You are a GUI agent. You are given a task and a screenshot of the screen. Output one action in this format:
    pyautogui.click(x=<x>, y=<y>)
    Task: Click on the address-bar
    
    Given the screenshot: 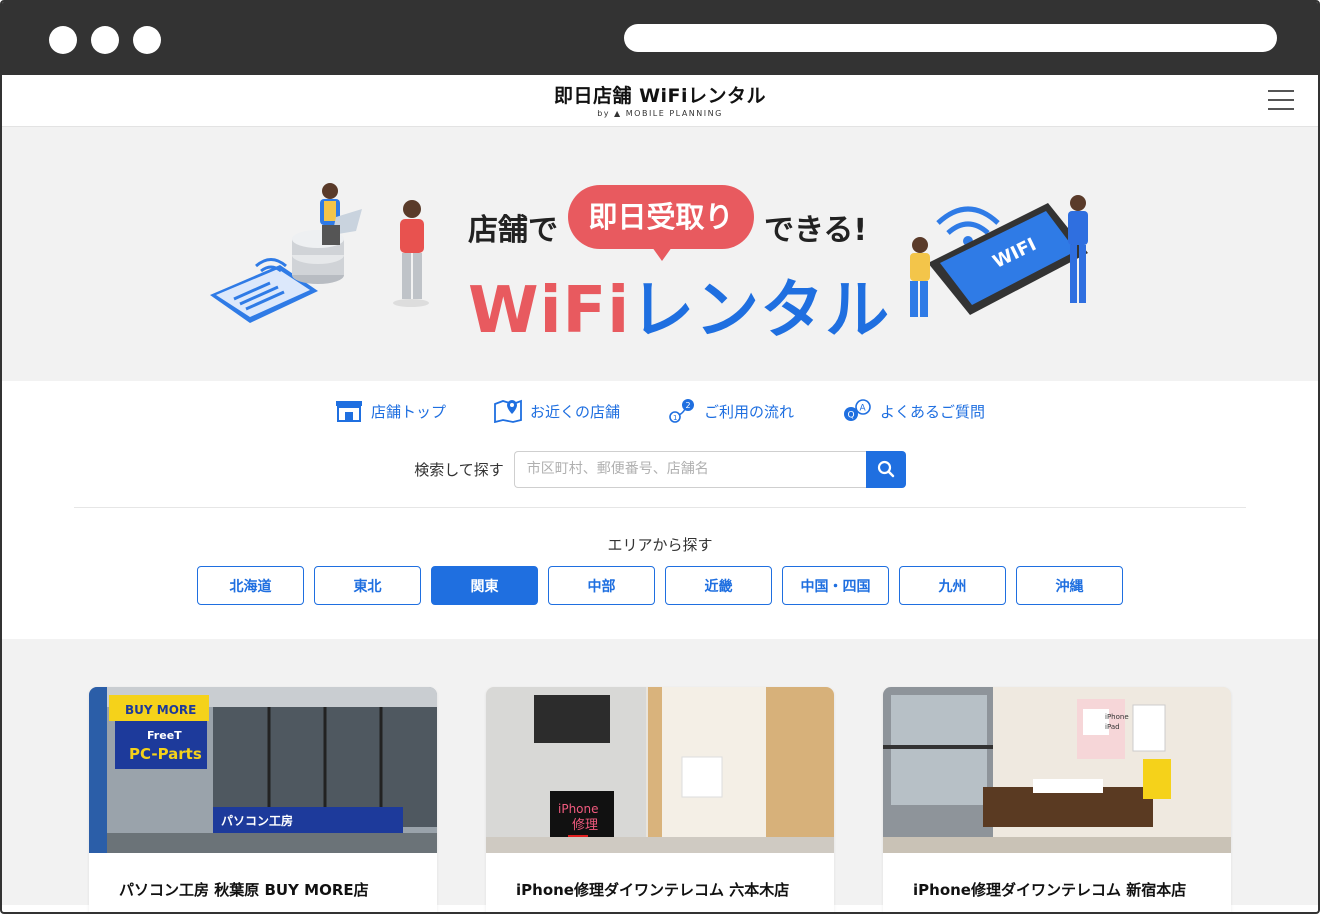 What is the action you would take?
    pyautogui.click(x=950, y=38)
    